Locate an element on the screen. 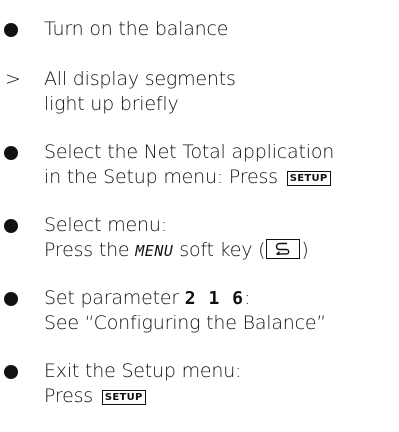 The height and width of the screenshot is (432, 399). menu-display-word: MENU is located at coordinates (154, 251).